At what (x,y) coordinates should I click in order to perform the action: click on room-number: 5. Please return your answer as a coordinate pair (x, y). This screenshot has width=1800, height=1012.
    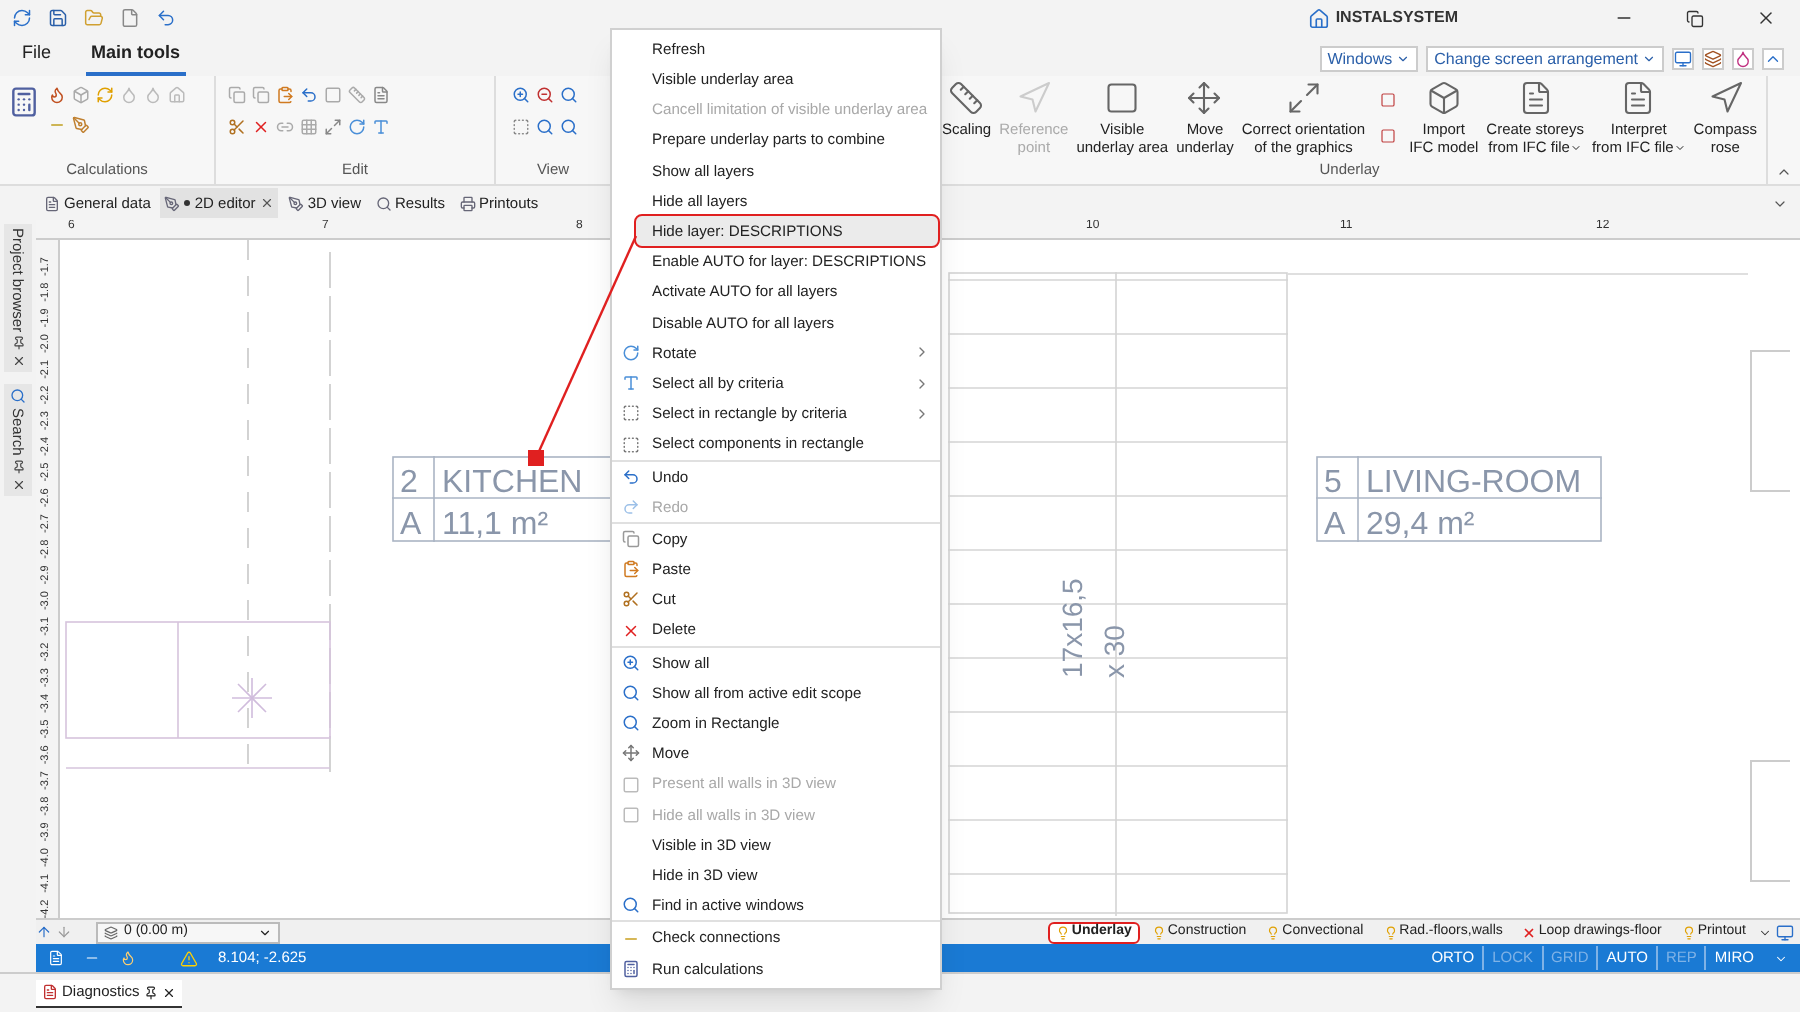
    Looking at the image, I should click on (1333, 483).